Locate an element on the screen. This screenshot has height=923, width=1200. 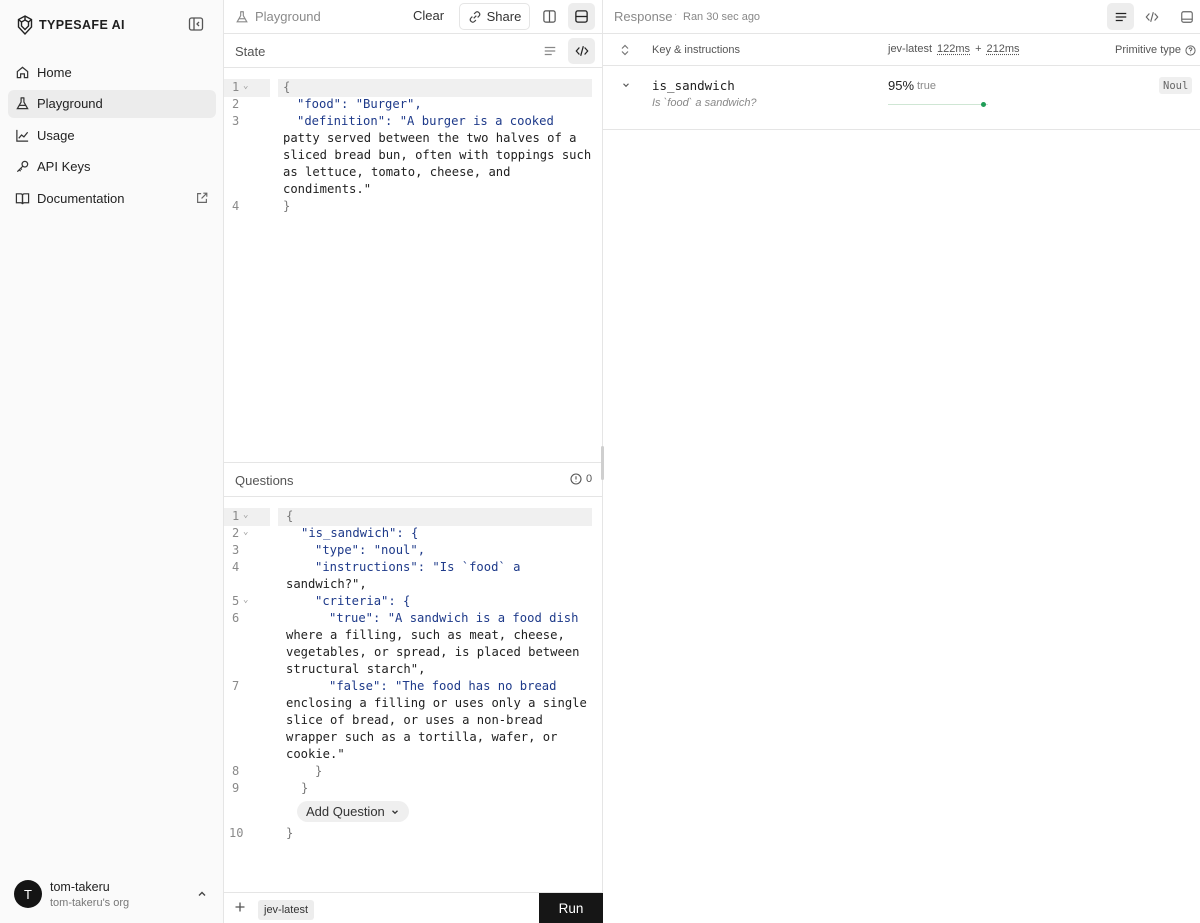
split-vertical-button is located at coordinates (581, 16).